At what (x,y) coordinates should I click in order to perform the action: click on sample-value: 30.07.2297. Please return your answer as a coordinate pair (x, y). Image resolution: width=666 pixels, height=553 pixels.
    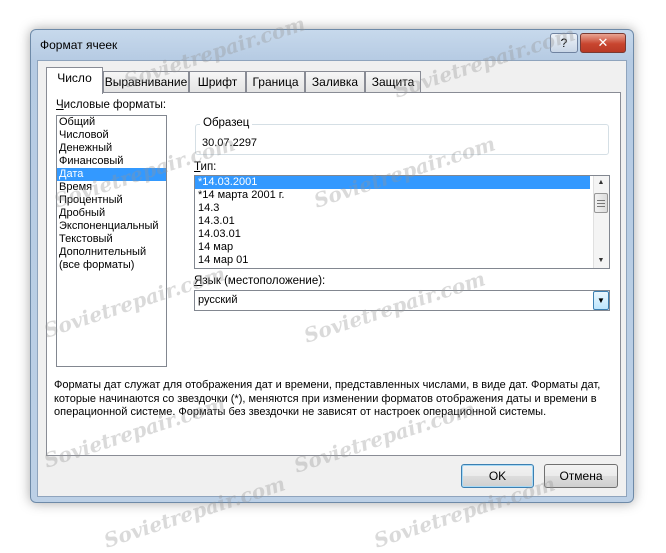
    Looking at the image, I should click on (230, 143).